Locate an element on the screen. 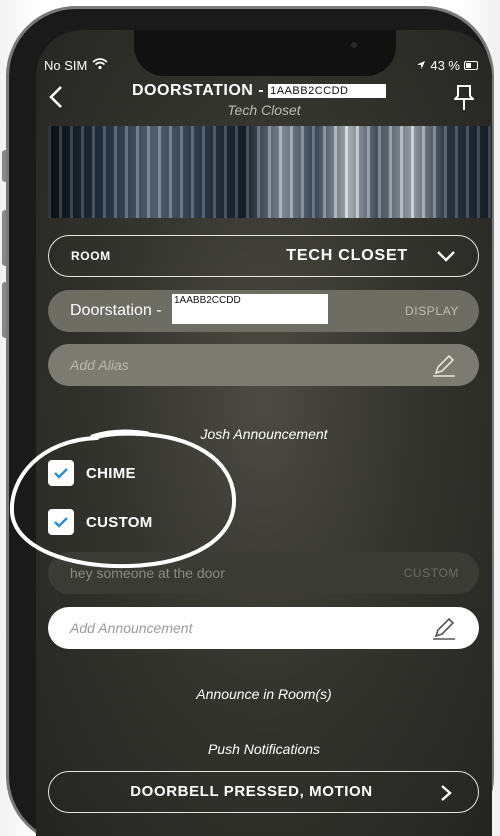 This screenshot has height=836, width=500. announce-rooms-label: Announce in Room(s) is located at coordinates (264, 694).